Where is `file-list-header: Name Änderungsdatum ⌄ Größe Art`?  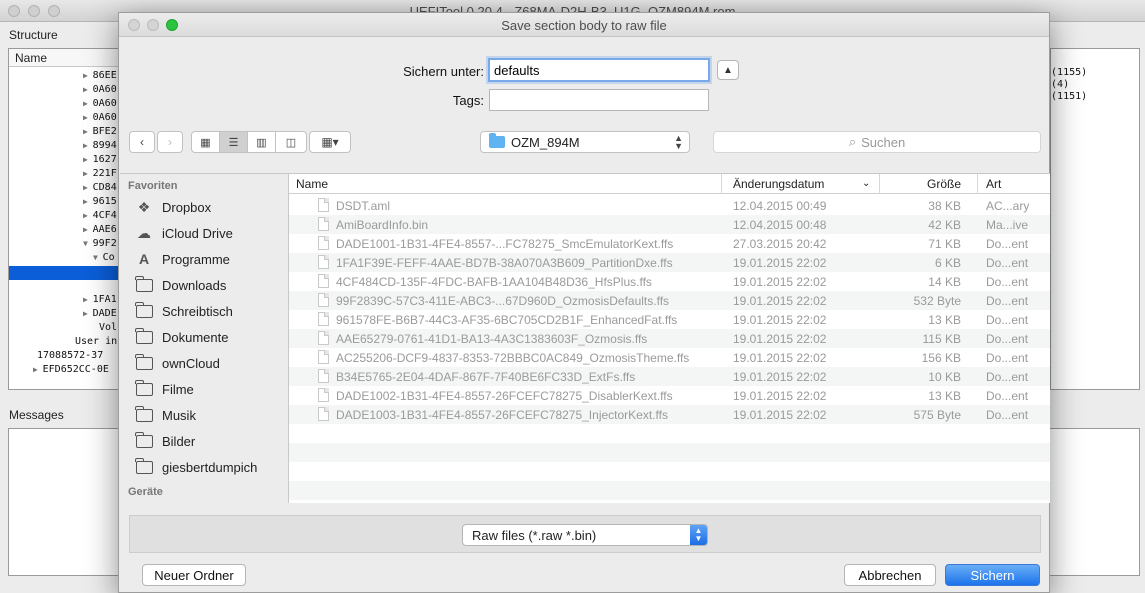 file-list-header: Name Änderungsdatum ⌄ Größe Art is located at coordinates (669, 184).